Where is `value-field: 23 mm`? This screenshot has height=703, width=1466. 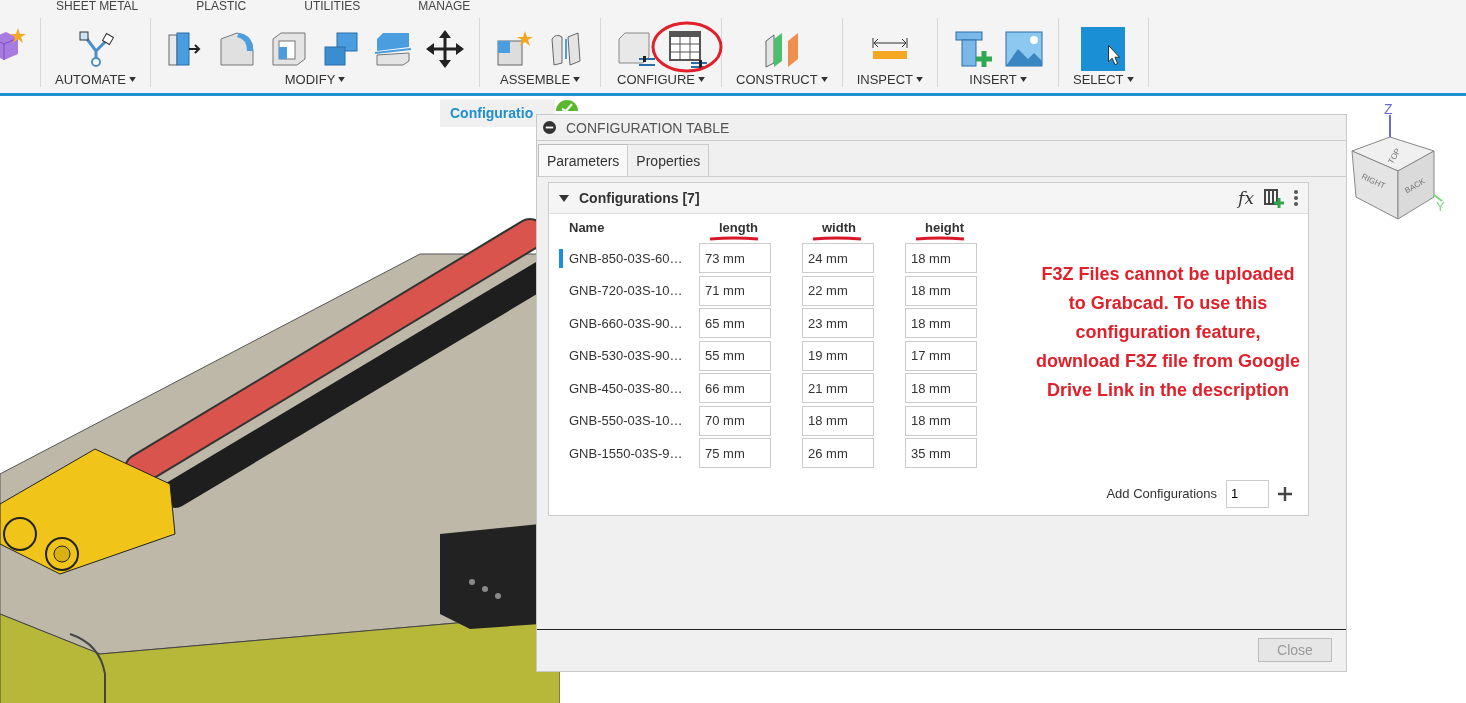 value-field: 23 mm is located at coordinates (838, 323).